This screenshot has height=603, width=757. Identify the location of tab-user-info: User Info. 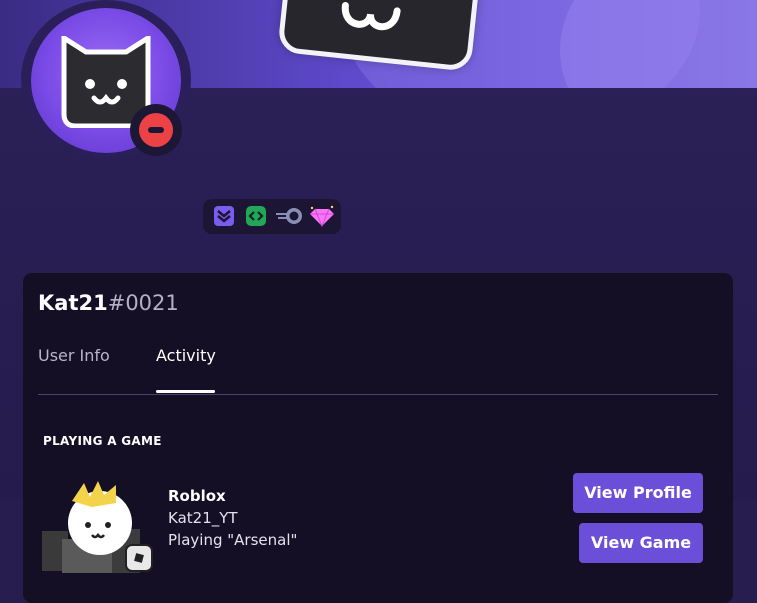
(74, 355).